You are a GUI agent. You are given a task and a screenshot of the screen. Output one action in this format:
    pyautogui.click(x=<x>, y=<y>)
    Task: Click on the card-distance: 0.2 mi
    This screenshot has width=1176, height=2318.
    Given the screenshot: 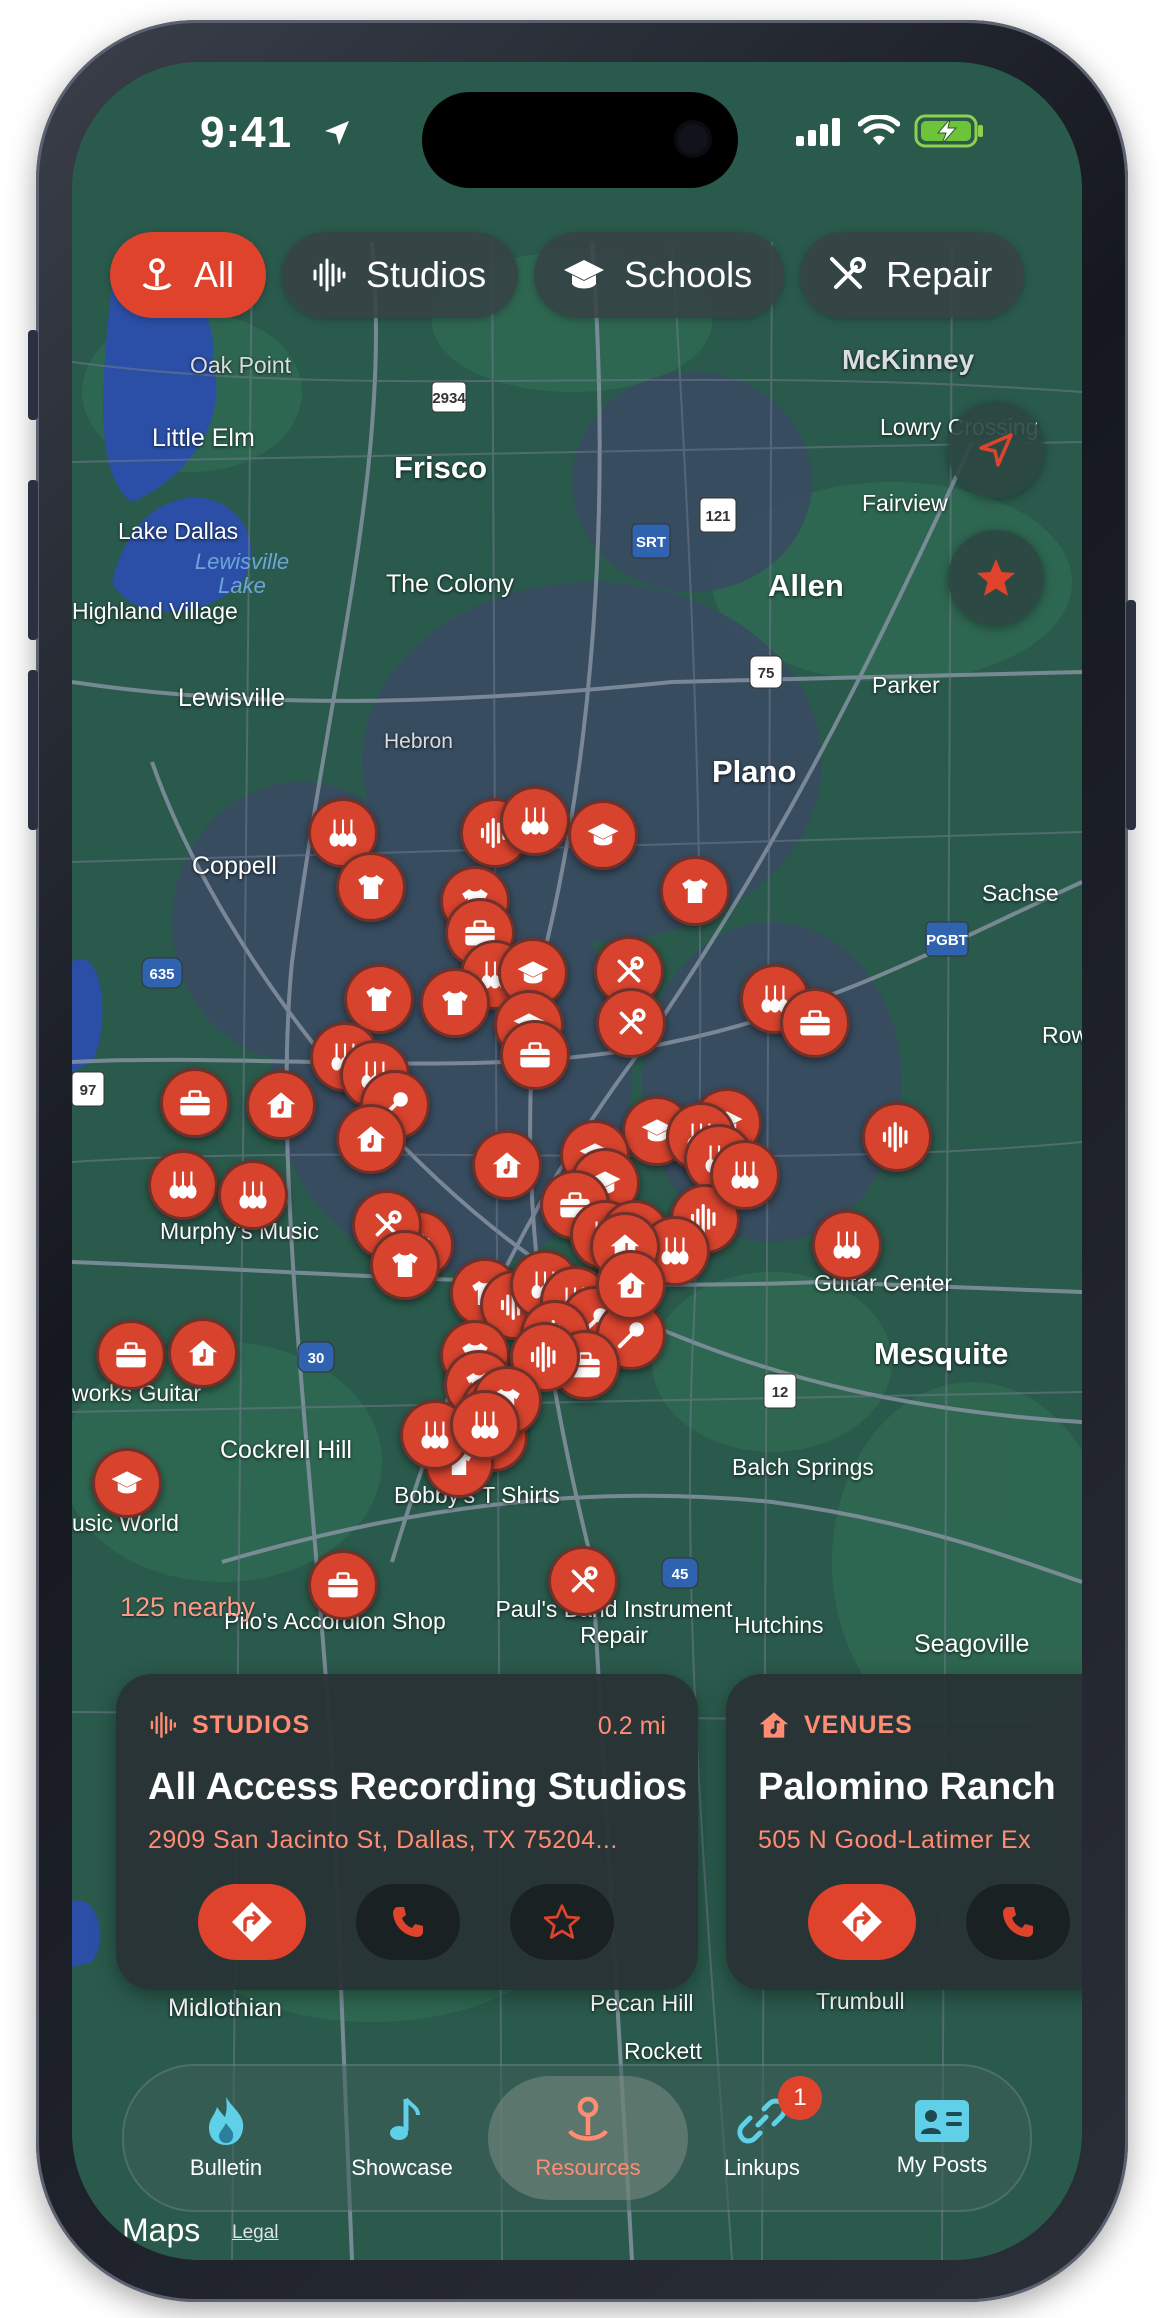 What is the action you would take?
    pyautogui.click(x=631, y=1726)
    